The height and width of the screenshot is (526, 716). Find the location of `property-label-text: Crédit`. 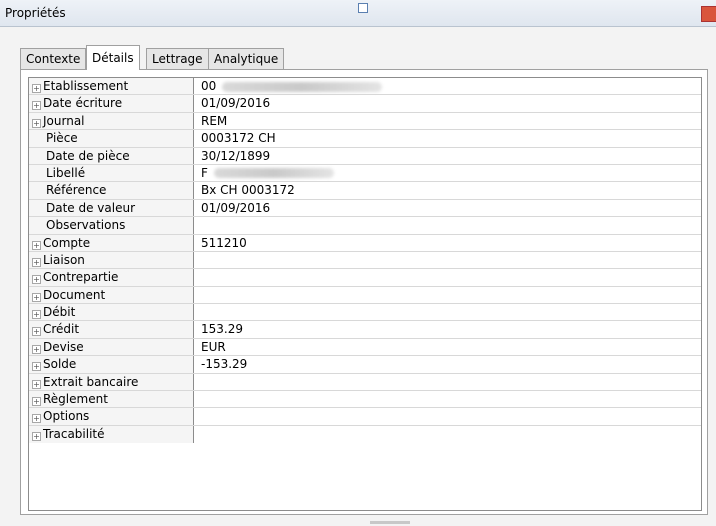

property-label-text: Crédit is located at coordinates (61, 329).